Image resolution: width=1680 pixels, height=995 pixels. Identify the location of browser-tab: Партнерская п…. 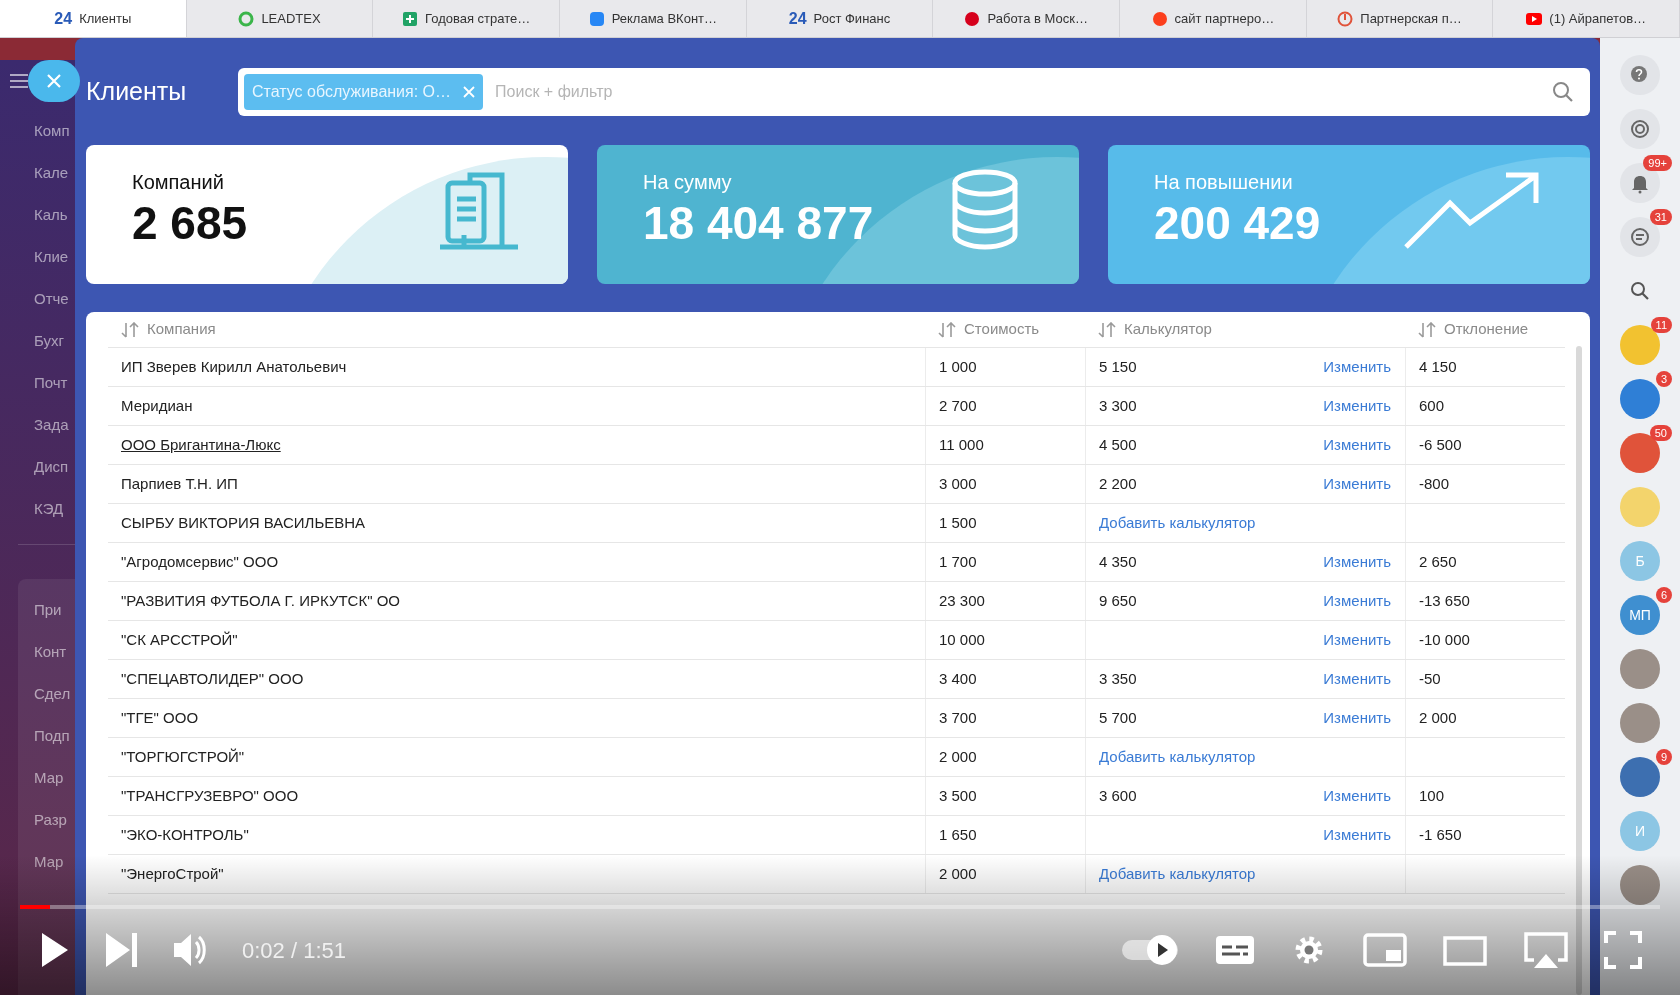
(1400, 18).